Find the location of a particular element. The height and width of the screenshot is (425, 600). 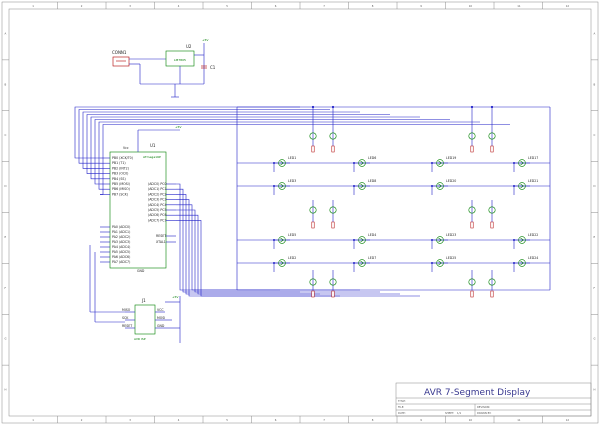

led-label: LED2 is located at coordinates (292, 258).